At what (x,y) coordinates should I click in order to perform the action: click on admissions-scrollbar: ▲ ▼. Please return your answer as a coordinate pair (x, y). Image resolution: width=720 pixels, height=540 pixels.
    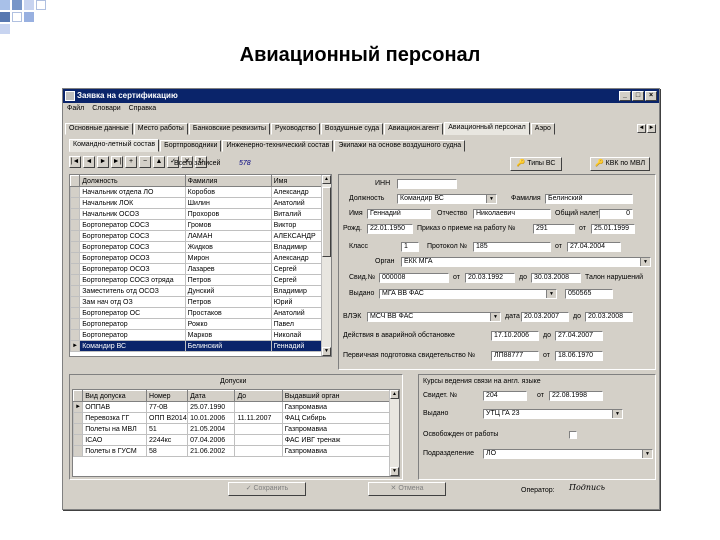
    Looking at the image, I should click on (394, 433).